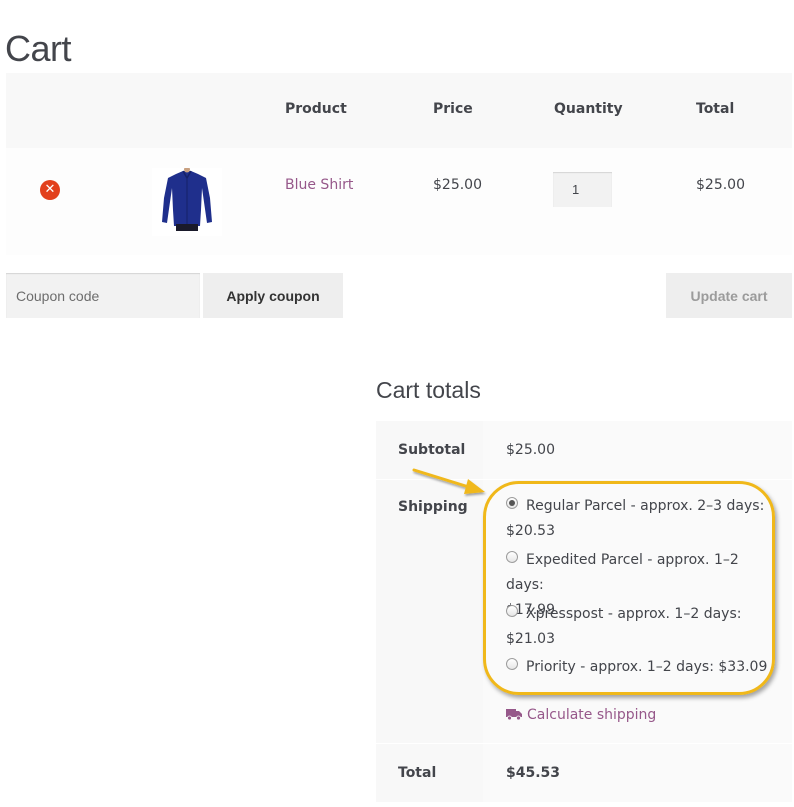 The image size is (794, 807). Describe the element at coordinates (530, 450) in the screenshot. I see `subtotal-value: $25.00` at that location.